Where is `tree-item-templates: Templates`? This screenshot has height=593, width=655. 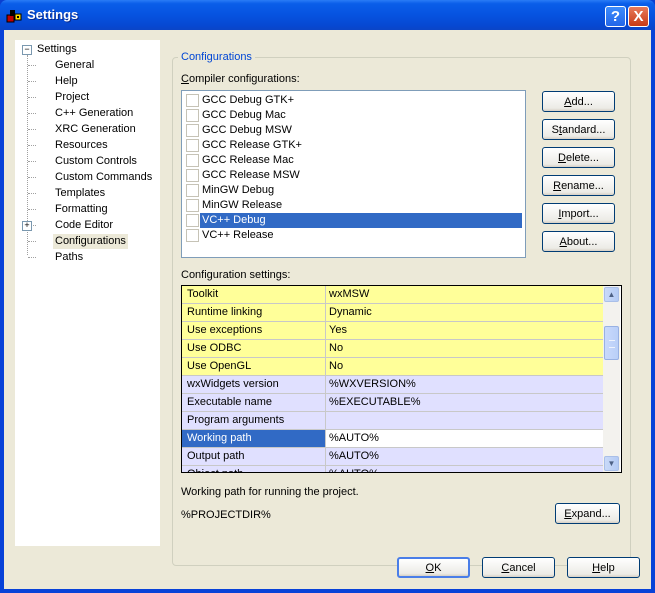 tree-item-templates: Templates is located at coordinates (80, 193).